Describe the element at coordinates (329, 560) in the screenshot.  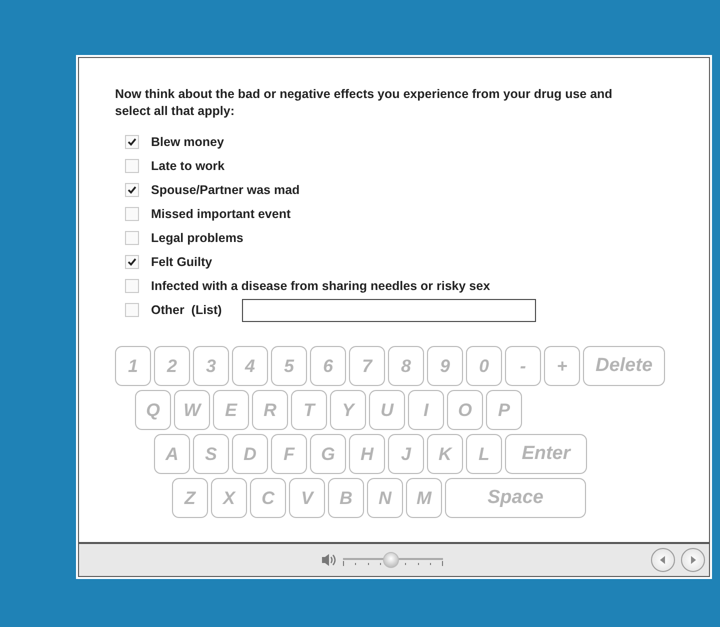
I see `speaker-icon` at that location.